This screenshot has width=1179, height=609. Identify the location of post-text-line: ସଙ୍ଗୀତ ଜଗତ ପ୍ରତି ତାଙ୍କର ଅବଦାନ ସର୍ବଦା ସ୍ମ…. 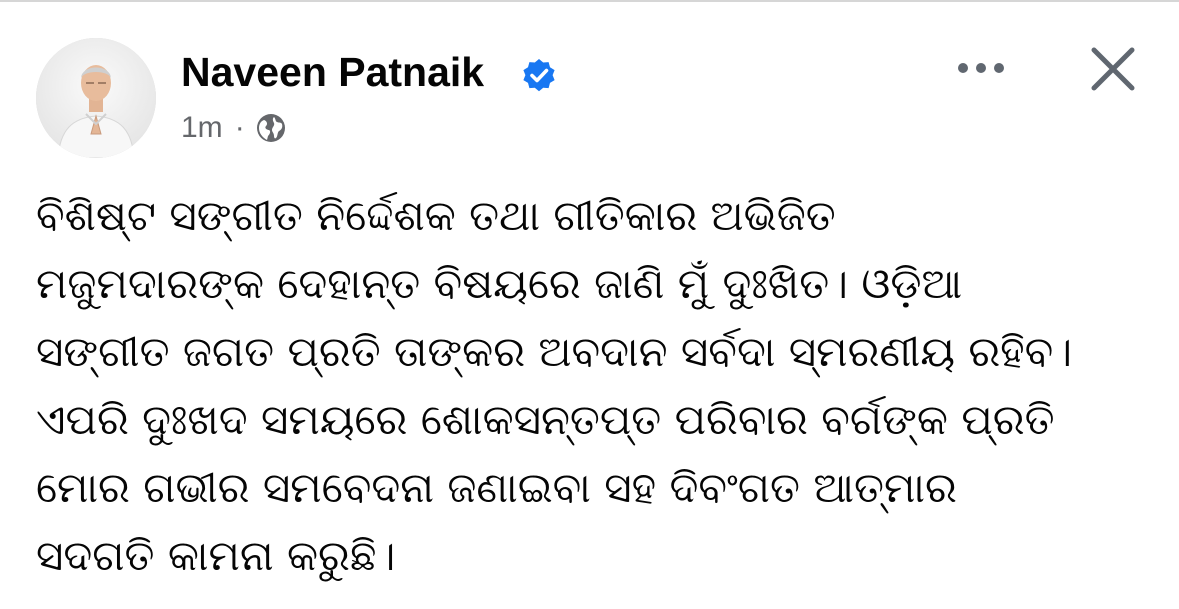
(554, 351).